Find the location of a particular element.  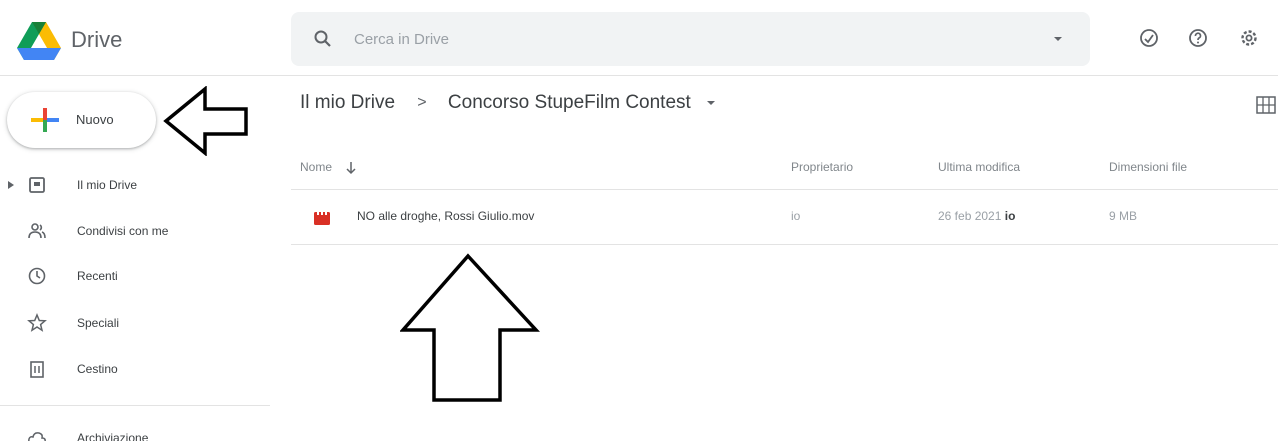

star-icon is located at coordinates (37, 322).